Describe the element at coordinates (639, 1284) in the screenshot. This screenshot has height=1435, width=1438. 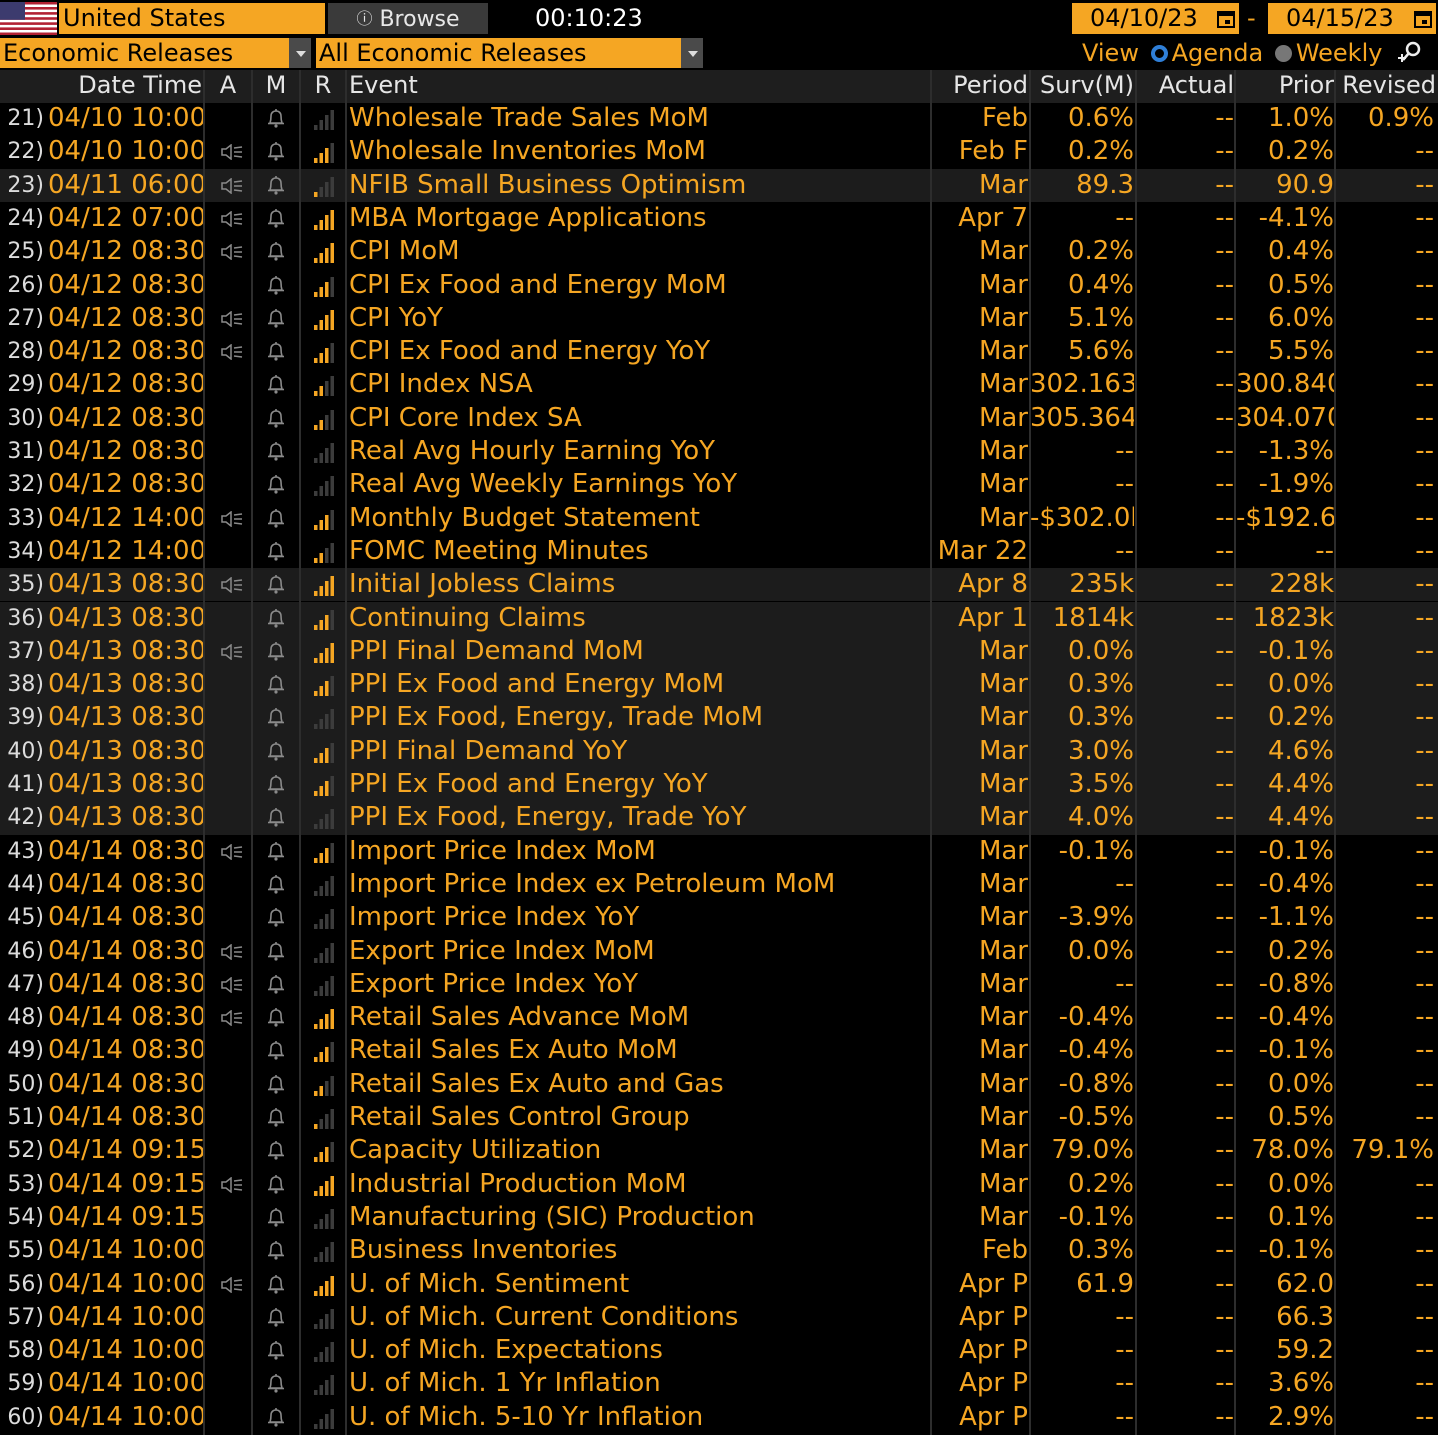
I see `event-name: U. of Mich. Sentiment` at that location.